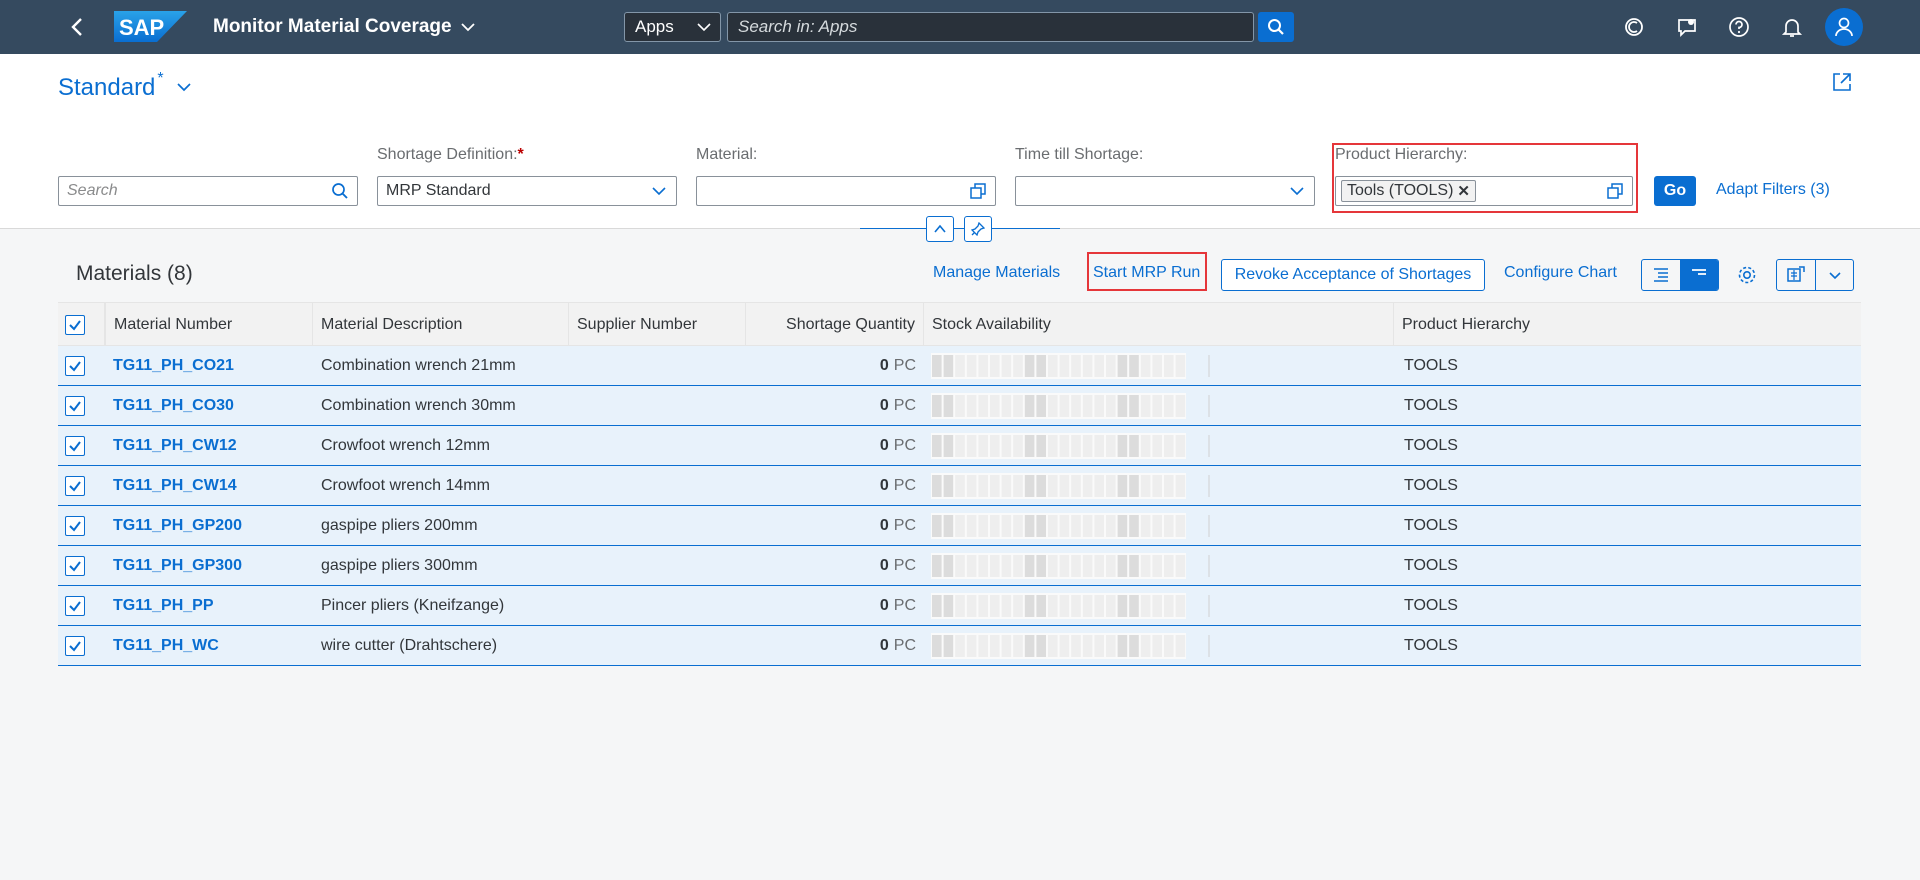 Image resolution: width=1920 pixels, height=880 pixels. I want to click on column-header-stock-availability: Stock Availability, so click(1159, 325).